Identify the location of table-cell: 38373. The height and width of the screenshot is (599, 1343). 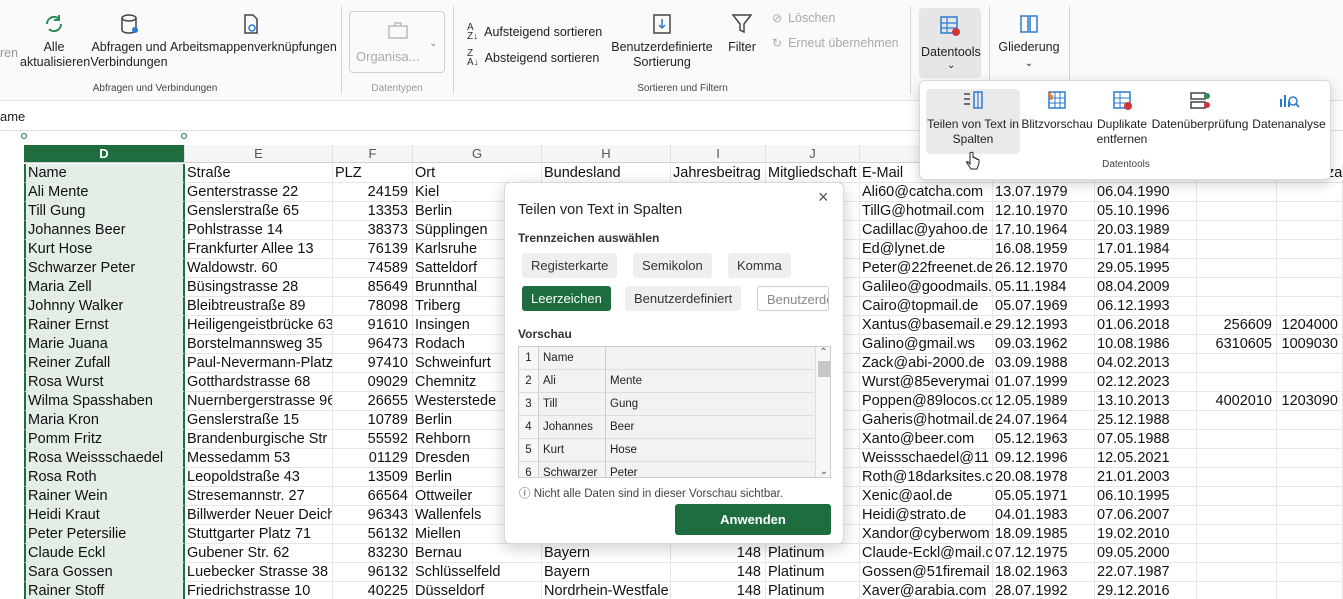
(373, 230).